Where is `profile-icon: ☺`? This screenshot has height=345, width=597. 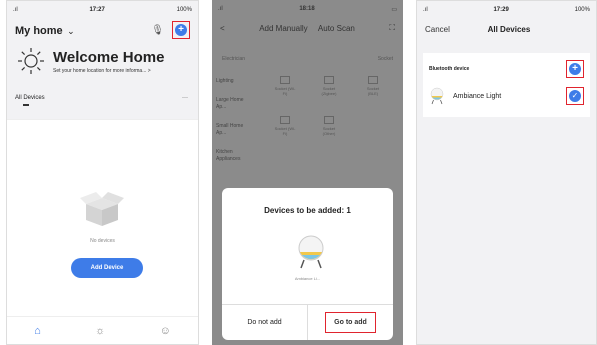 profile-icon: ☺ is located at coordinates (165, 331).